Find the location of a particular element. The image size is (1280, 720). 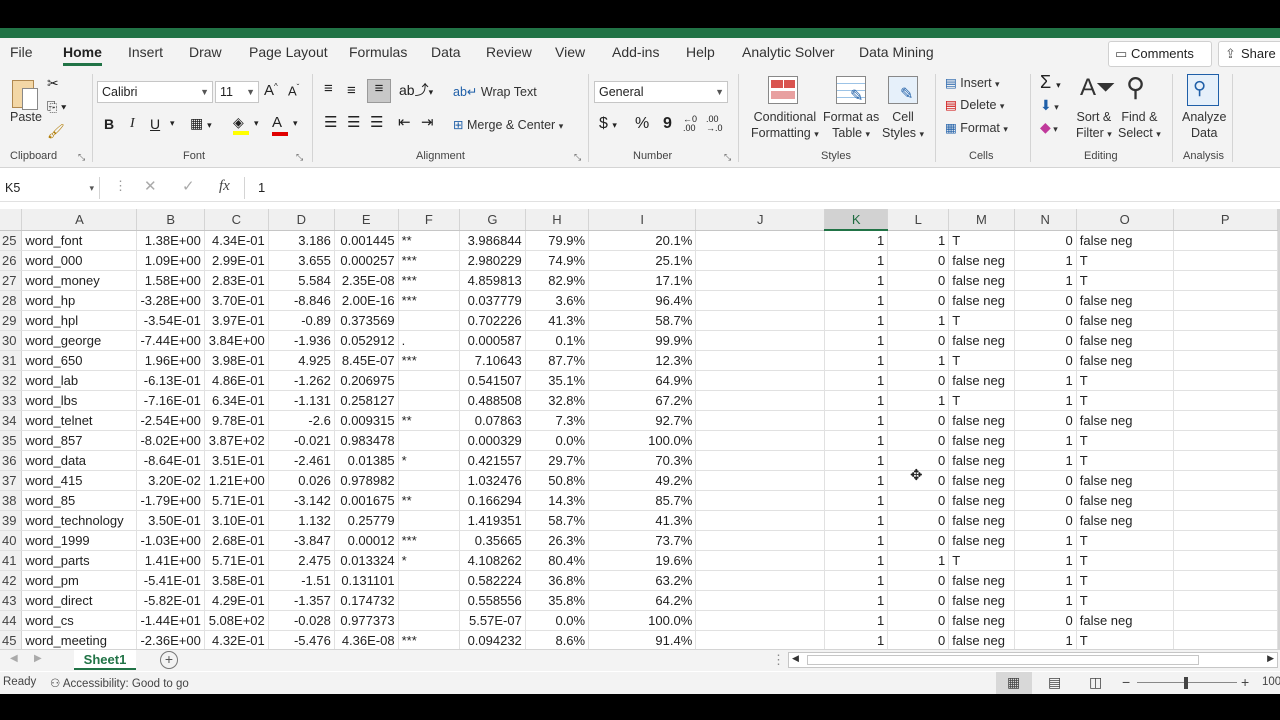

copy-icon: ⎘ ▾ is located at coordinates (56, 107).